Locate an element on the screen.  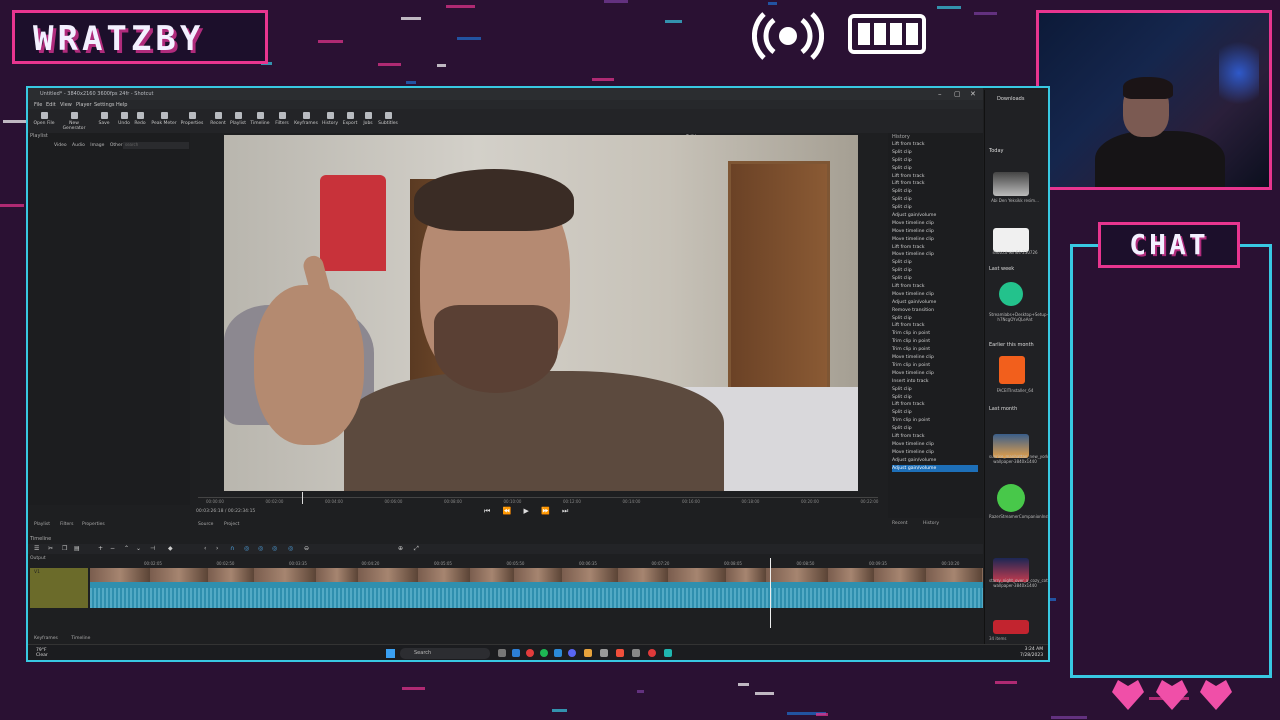
current-timecode: 00:03:26:18 / 00:22:34:15 is located at coordinates (225, 511).